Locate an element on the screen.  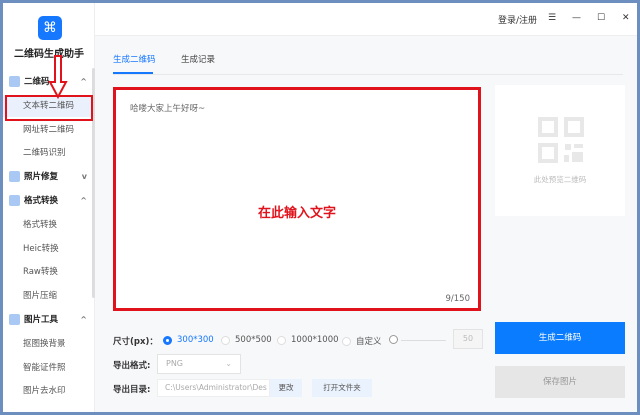
sidebar-item-label: 智能证件照 is located at coordinates (44, 367).